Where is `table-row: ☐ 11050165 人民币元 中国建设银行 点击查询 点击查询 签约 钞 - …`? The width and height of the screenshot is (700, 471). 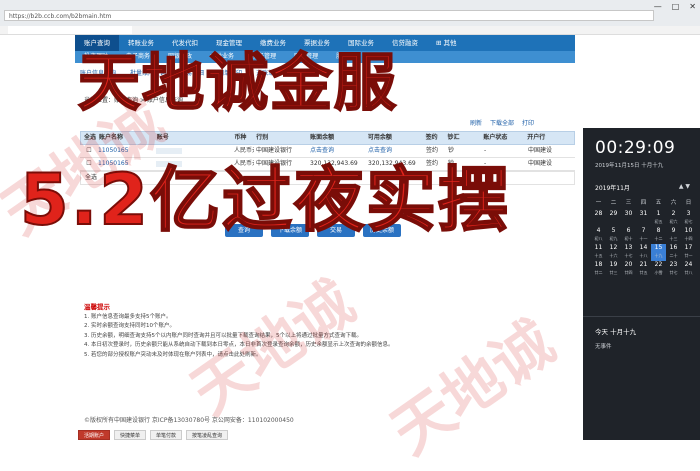
table-row: ☐ 11050165 人民币元 中国建设银行 点击查询 点击查询 签约 钞 - … is located at coordinates (327, 151).